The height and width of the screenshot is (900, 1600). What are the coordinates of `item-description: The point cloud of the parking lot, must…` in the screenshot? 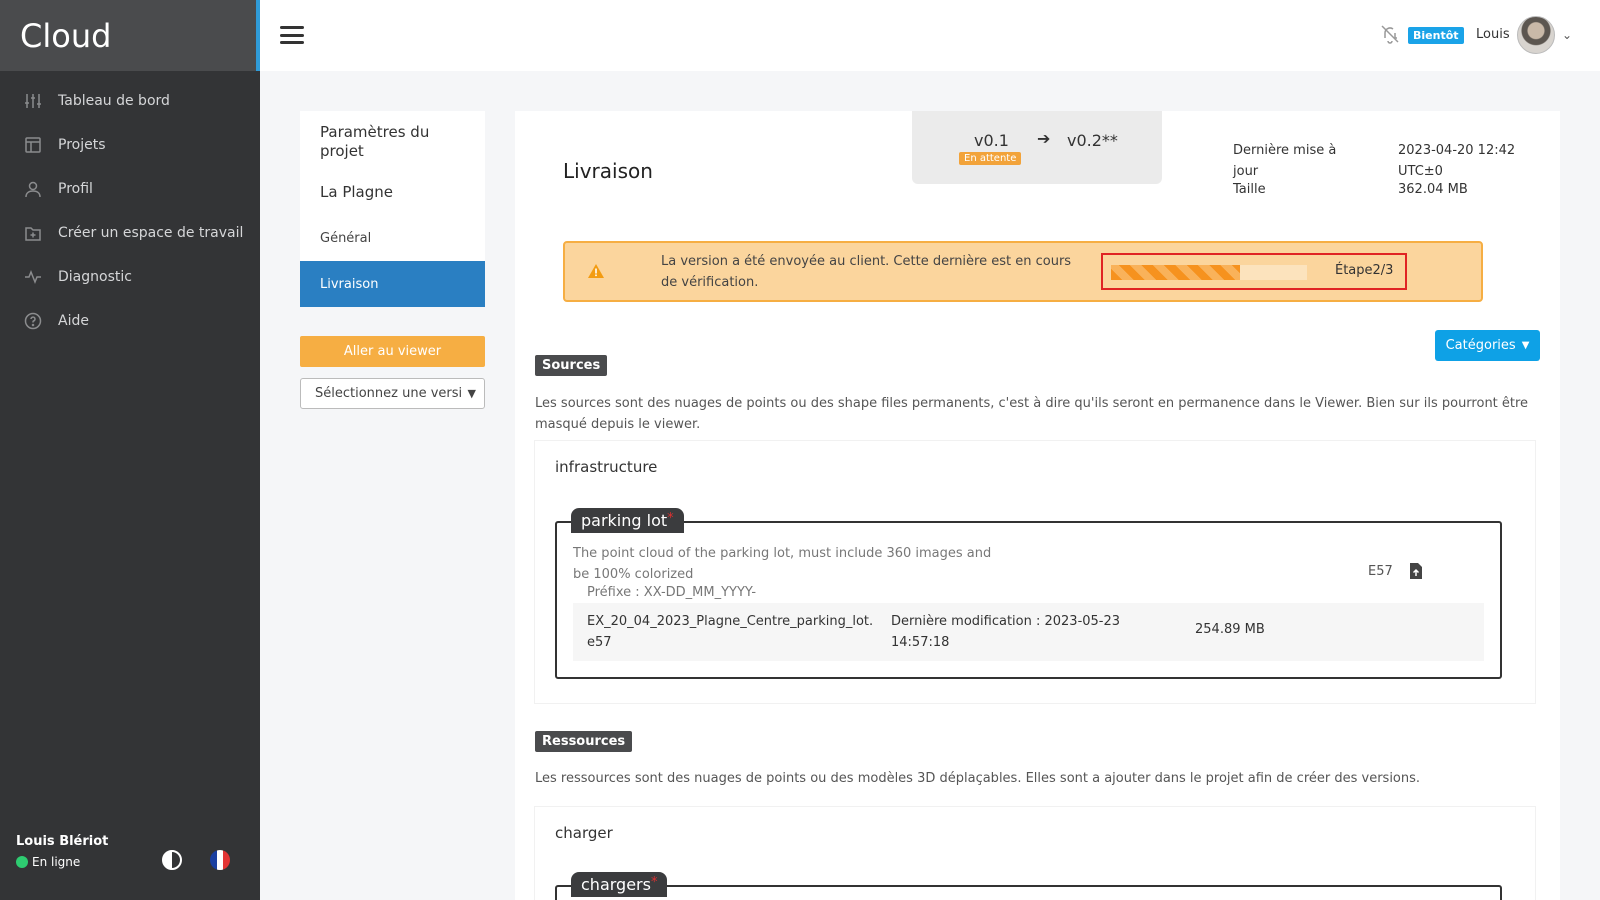 It's located at (782, 564).